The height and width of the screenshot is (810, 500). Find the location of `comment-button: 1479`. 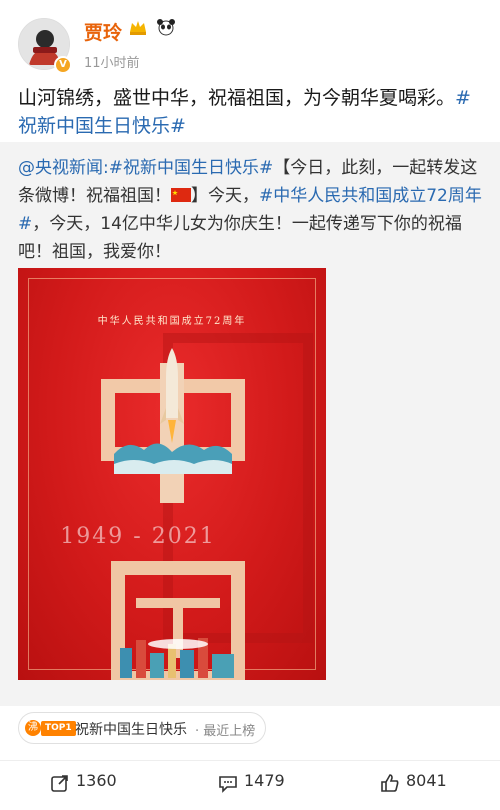

comment-button: 1479 is located at coordinates (258, 783).